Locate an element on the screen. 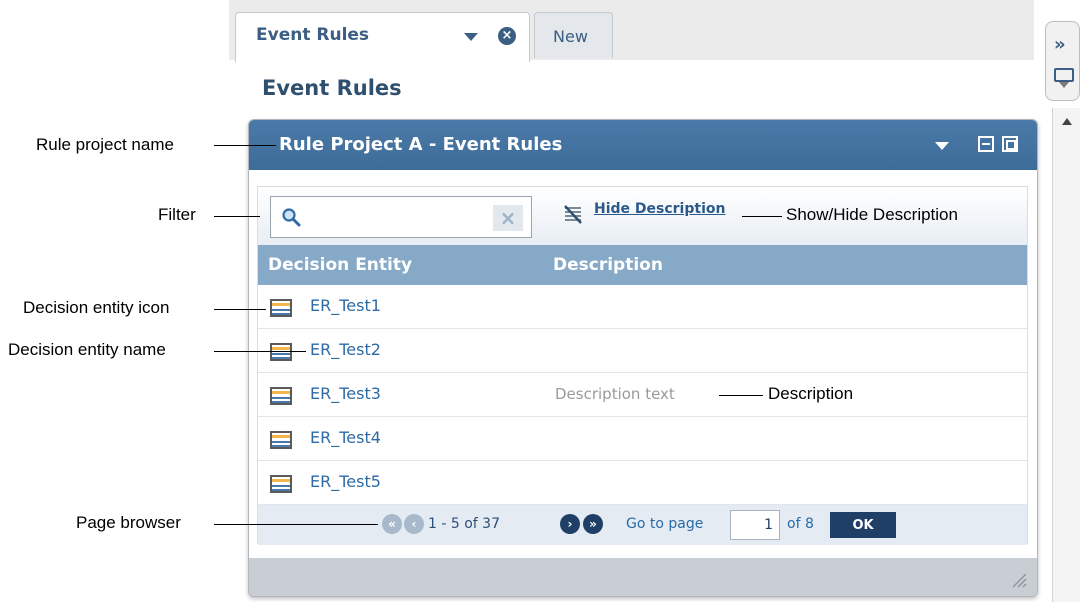  table-row: ER_Test3 Description text is located at coordinates (642, 395).